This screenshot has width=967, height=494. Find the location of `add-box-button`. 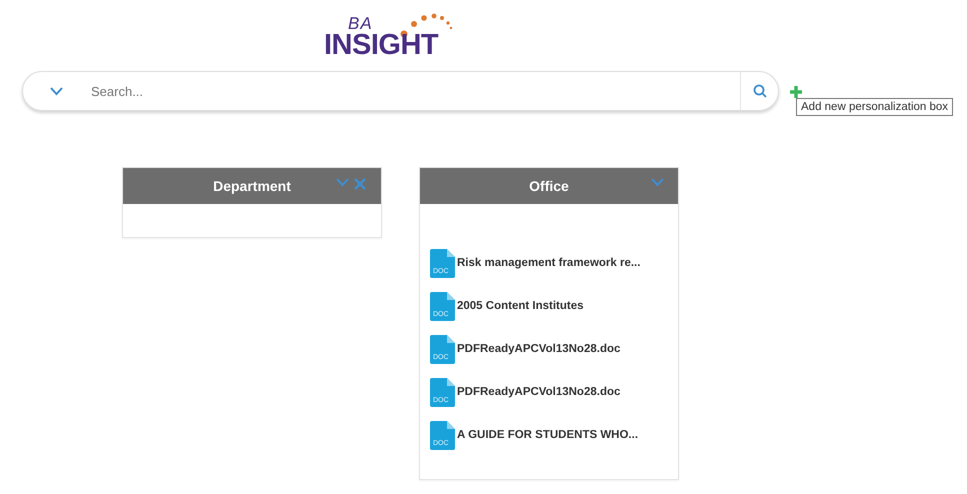

add-box-button is located at coordinates (797, 93).